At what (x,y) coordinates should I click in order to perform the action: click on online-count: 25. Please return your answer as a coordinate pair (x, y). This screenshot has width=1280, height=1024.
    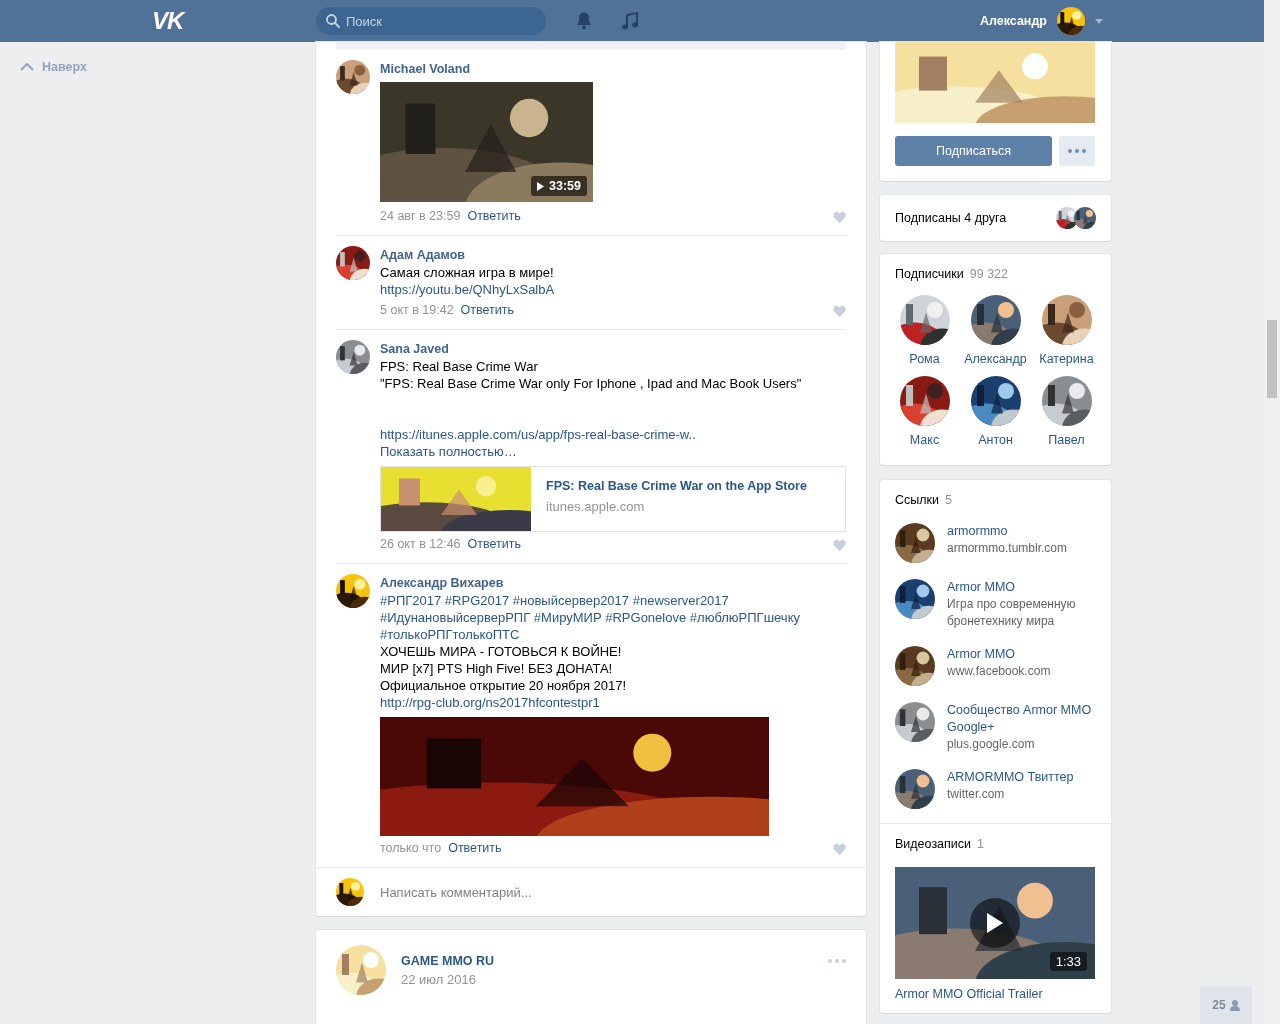
    Looking at the image, I should click on (1219, 1005).